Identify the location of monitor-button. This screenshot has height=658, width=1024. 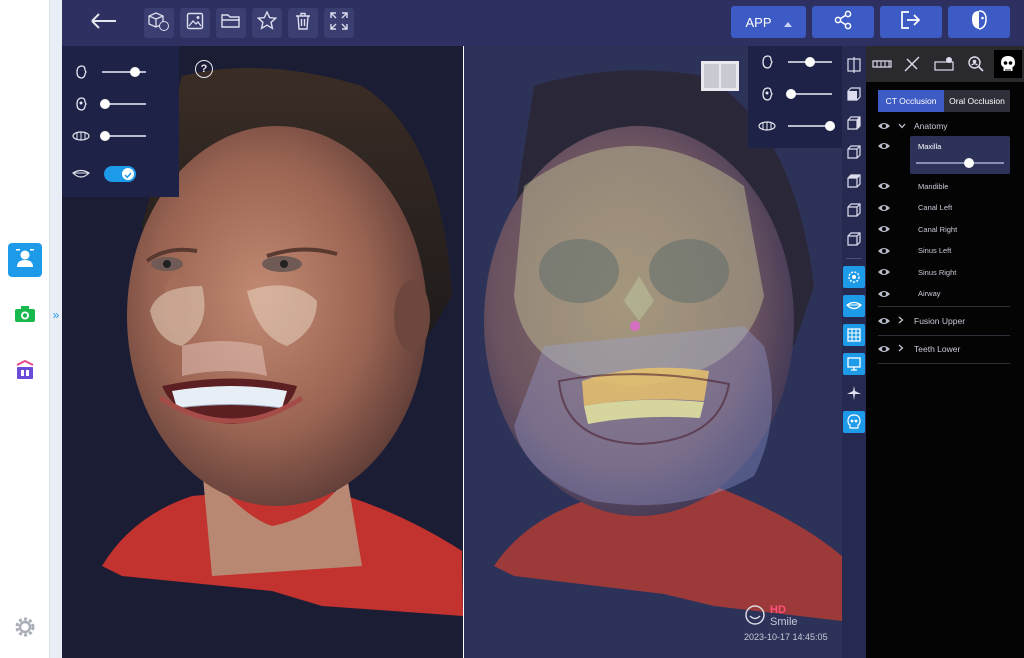
(854, 364).